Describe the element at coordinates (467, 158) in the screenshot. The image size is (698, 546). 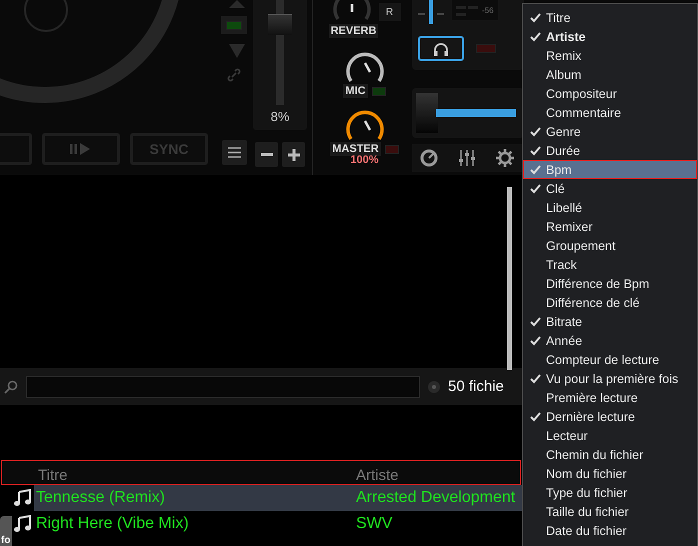
I see `sliders-icon` at that location.